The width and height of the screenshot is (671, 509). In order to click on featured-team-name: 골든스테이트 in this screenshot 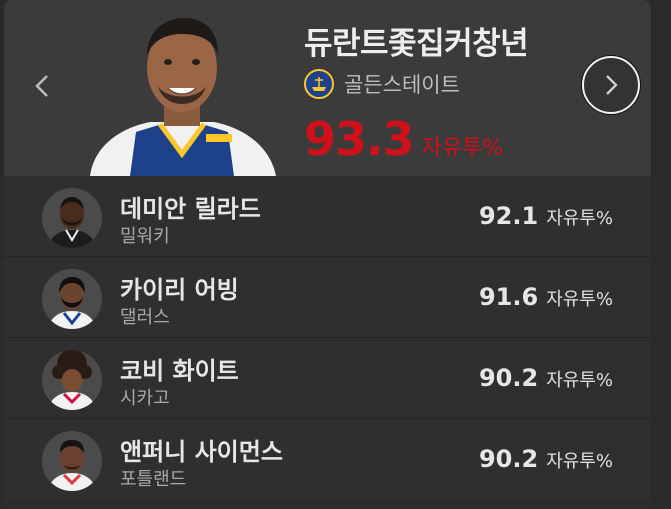, I will do `click(402, 85)`.